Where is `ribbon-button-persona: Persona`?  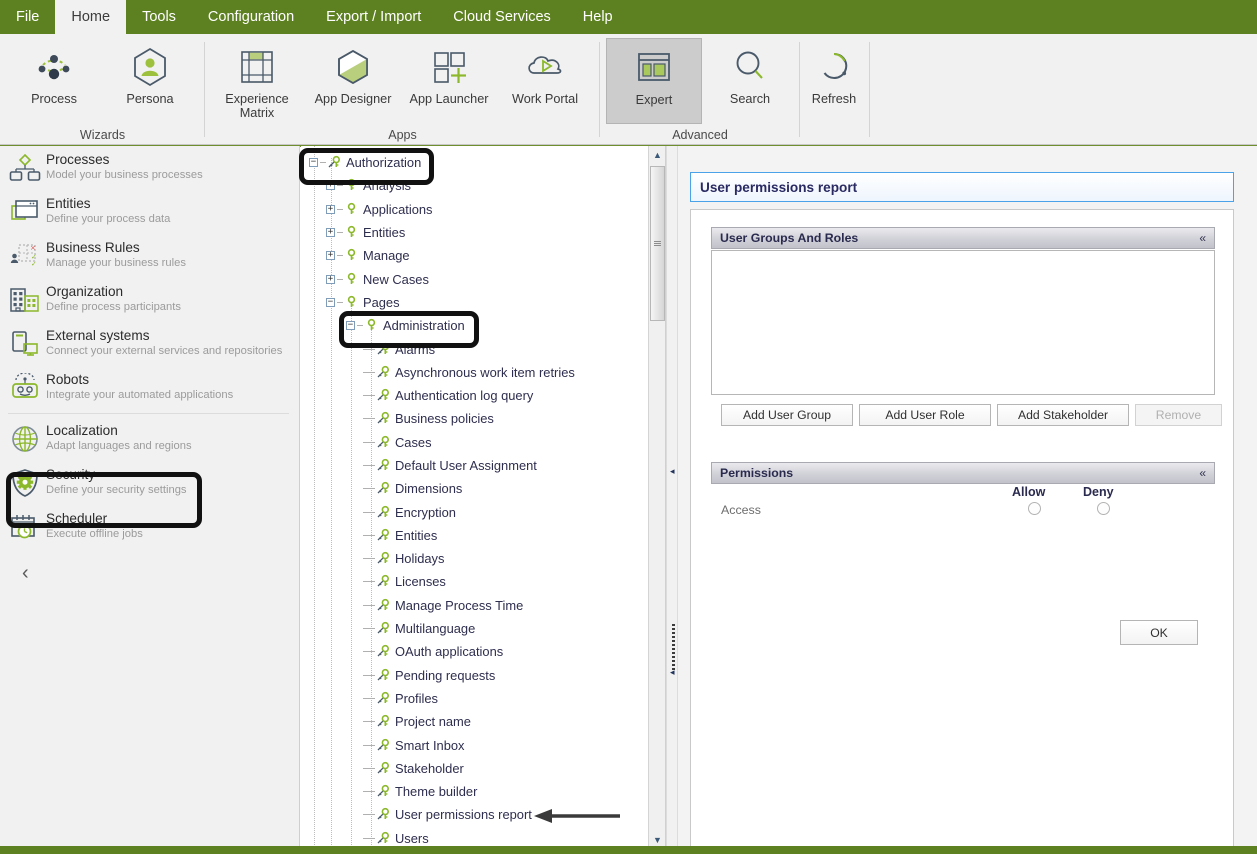 ribbon-button-persona: Persona is located at coordinates (150, 81).